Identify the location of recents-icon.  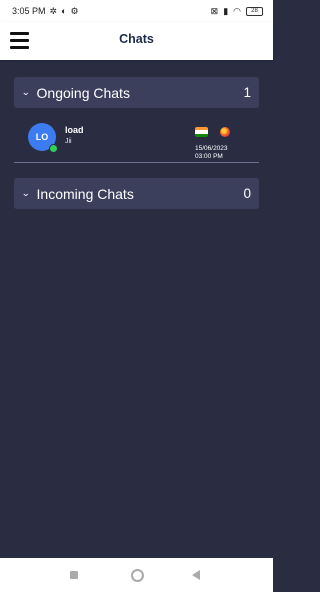
(74, 575).